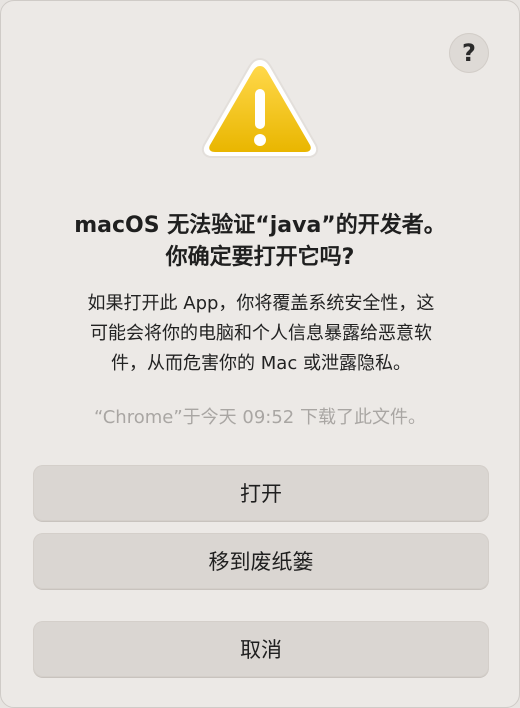 The height and width of the screenshot is (708, 520). I want to click on open-button: 打开, so click(261, 493).